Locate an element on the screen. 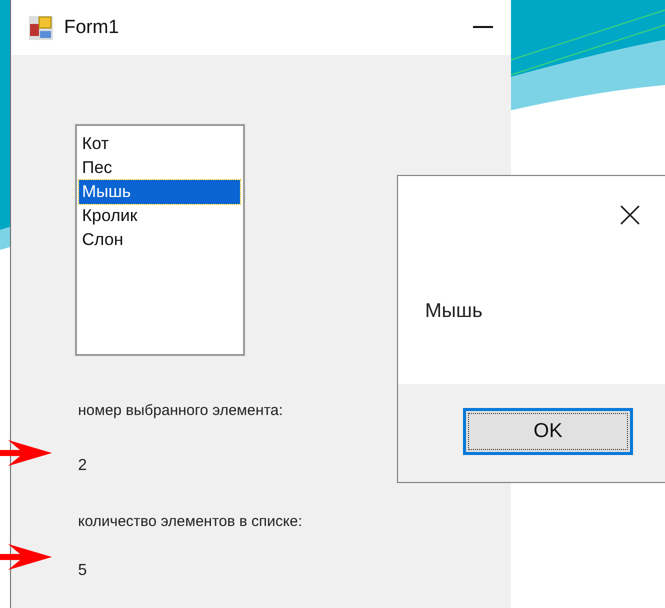  list-item: Слон is located at coordinates (159, 240).